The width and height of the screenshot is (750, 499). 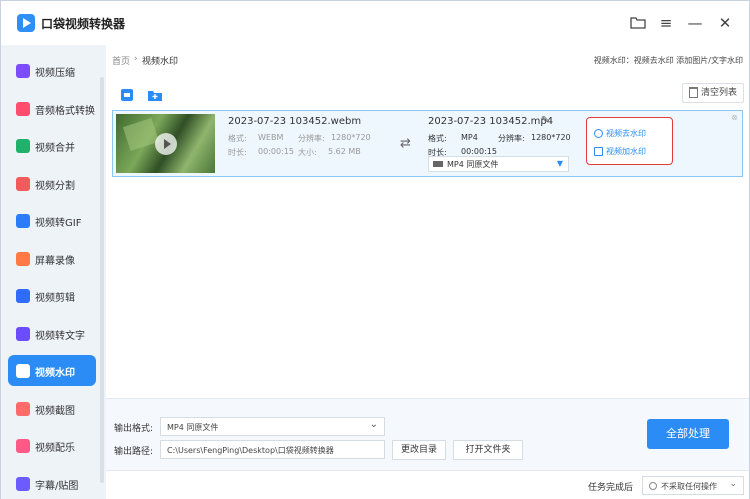 I want to click on sidebar-item-label: 视频配乐, so click(x=55, y=448).